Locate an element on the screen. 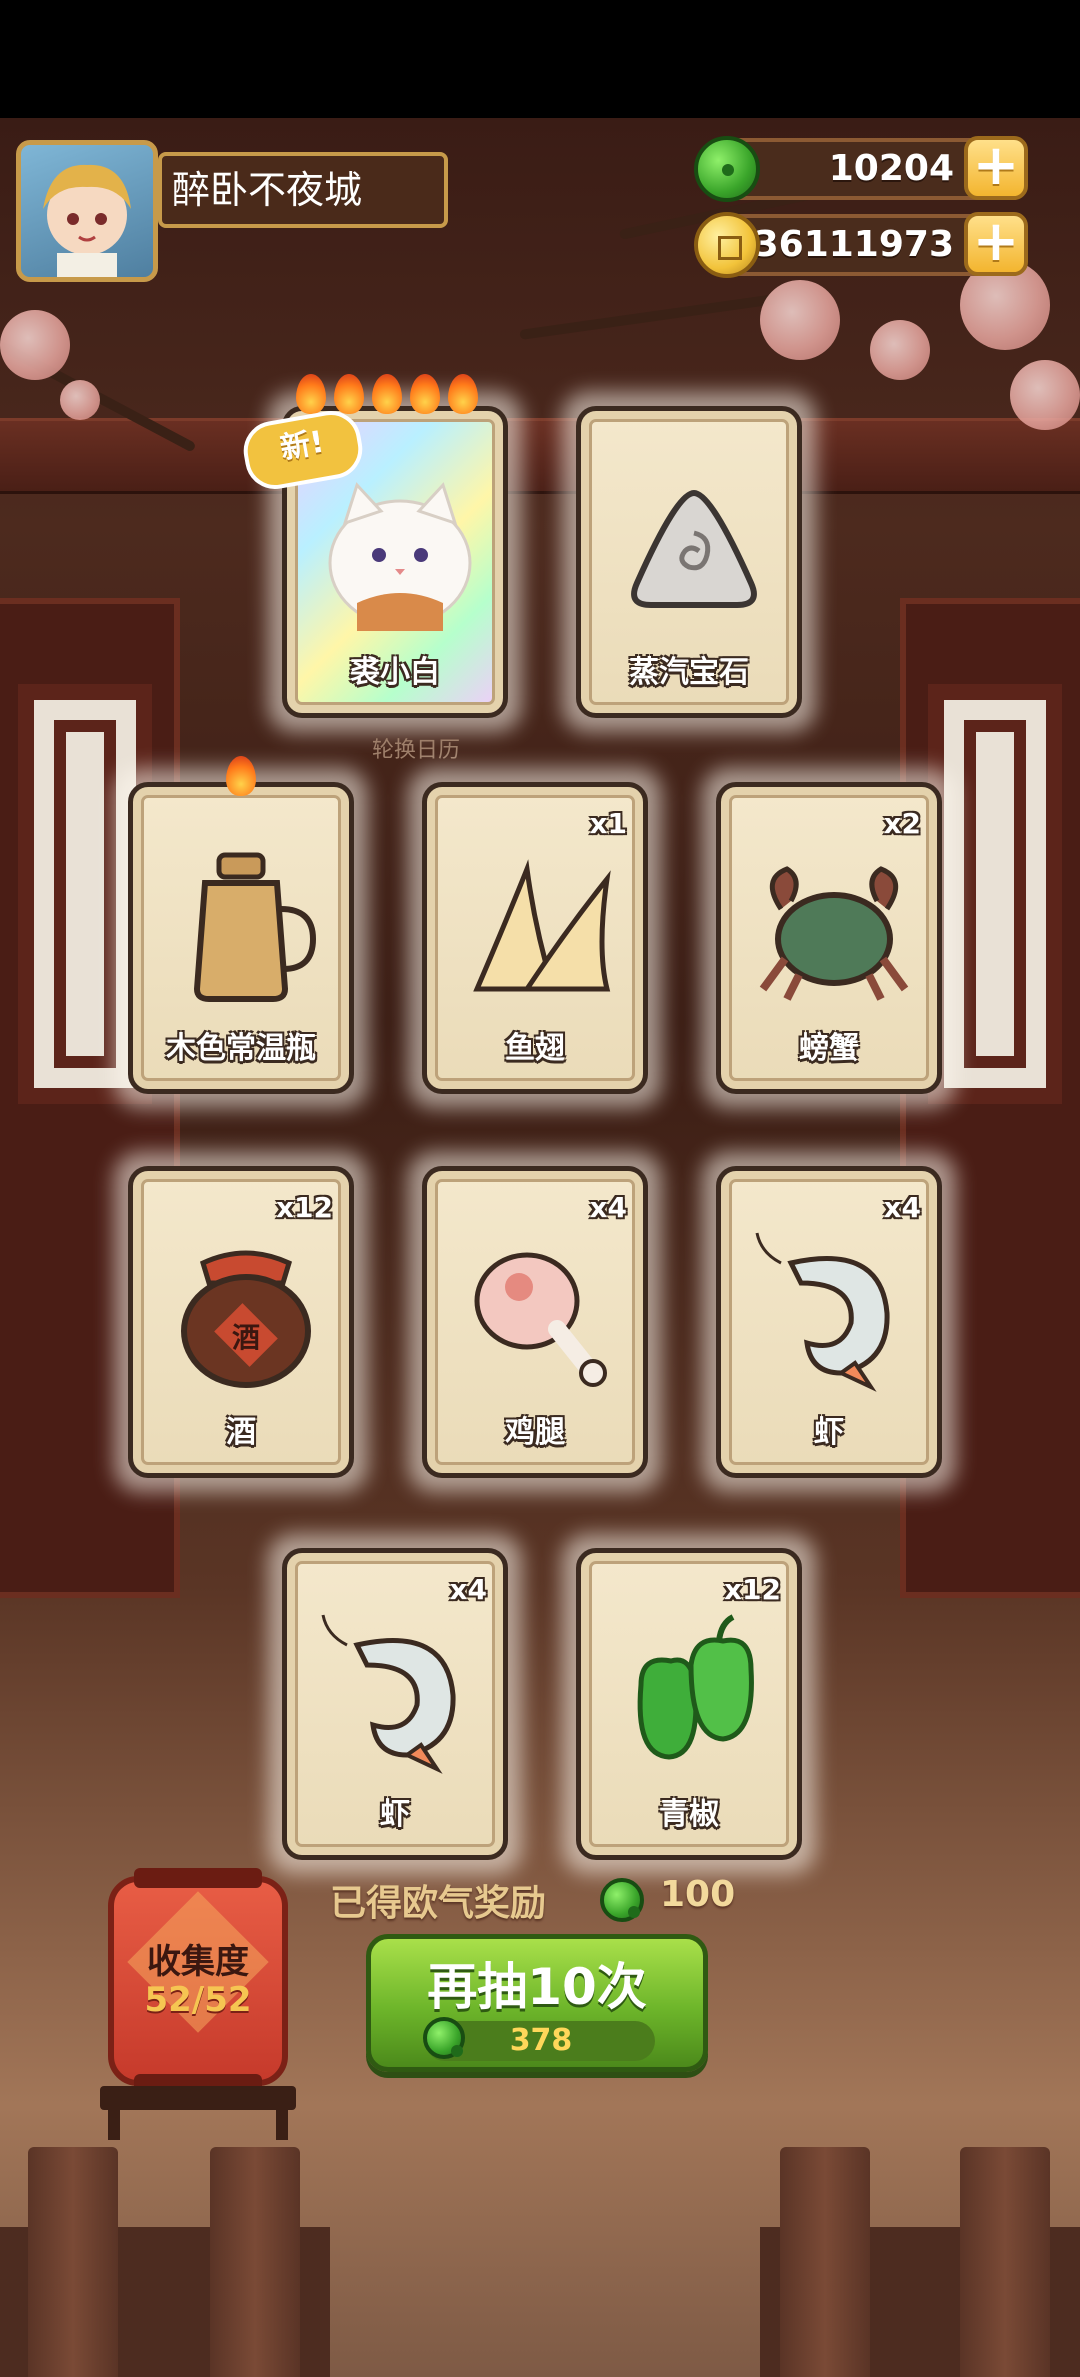 This screenshot has width=1080, height=2377. cat-character-icon is located at coordinates (400, 556).